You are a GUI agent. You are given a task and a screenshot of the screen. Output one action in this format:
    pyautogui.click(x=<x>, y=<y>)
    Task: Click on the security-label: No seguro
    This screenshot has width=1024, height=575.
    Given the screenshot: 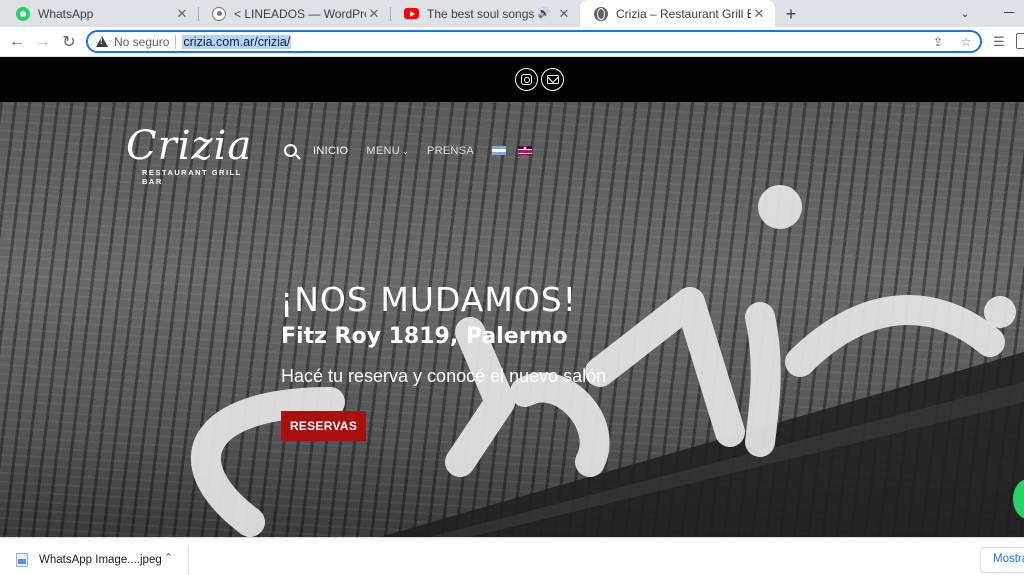 What is the action you would take?
    pyautogui.click(x=141, y=42)
    